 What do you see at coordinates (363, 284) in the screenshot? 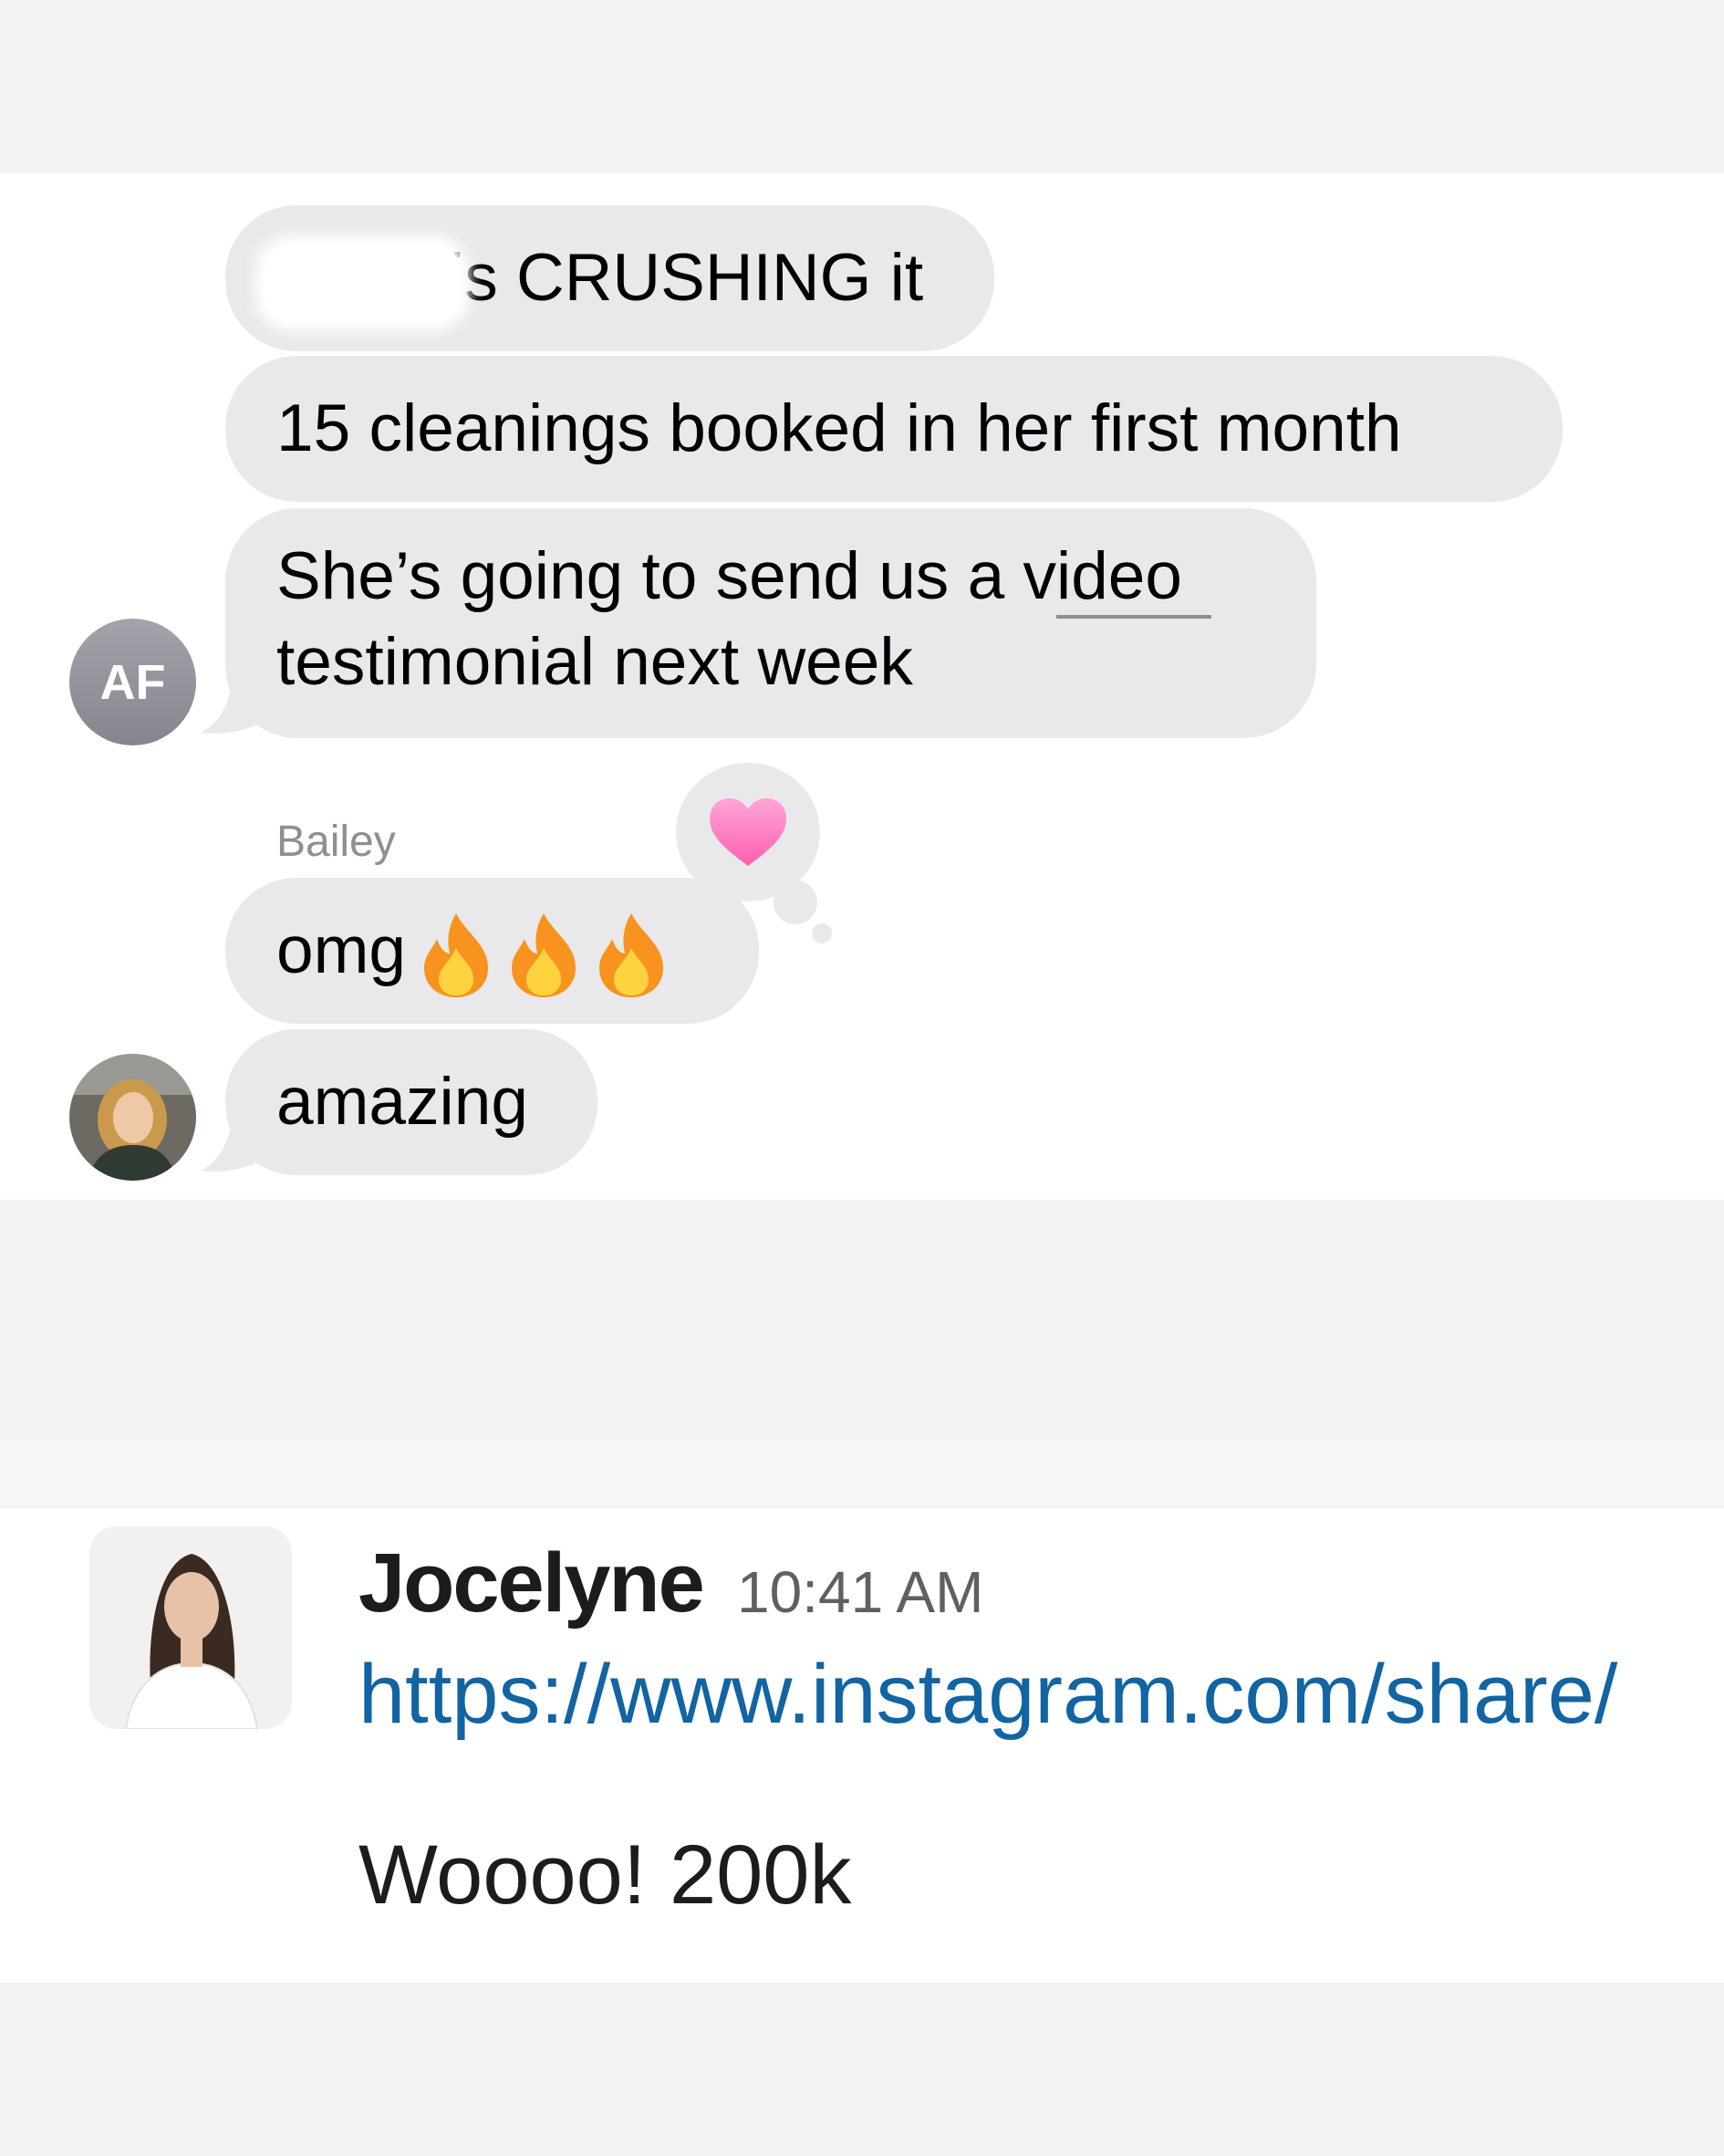
I see `redaction-mark` at bounding box center [363, 284].